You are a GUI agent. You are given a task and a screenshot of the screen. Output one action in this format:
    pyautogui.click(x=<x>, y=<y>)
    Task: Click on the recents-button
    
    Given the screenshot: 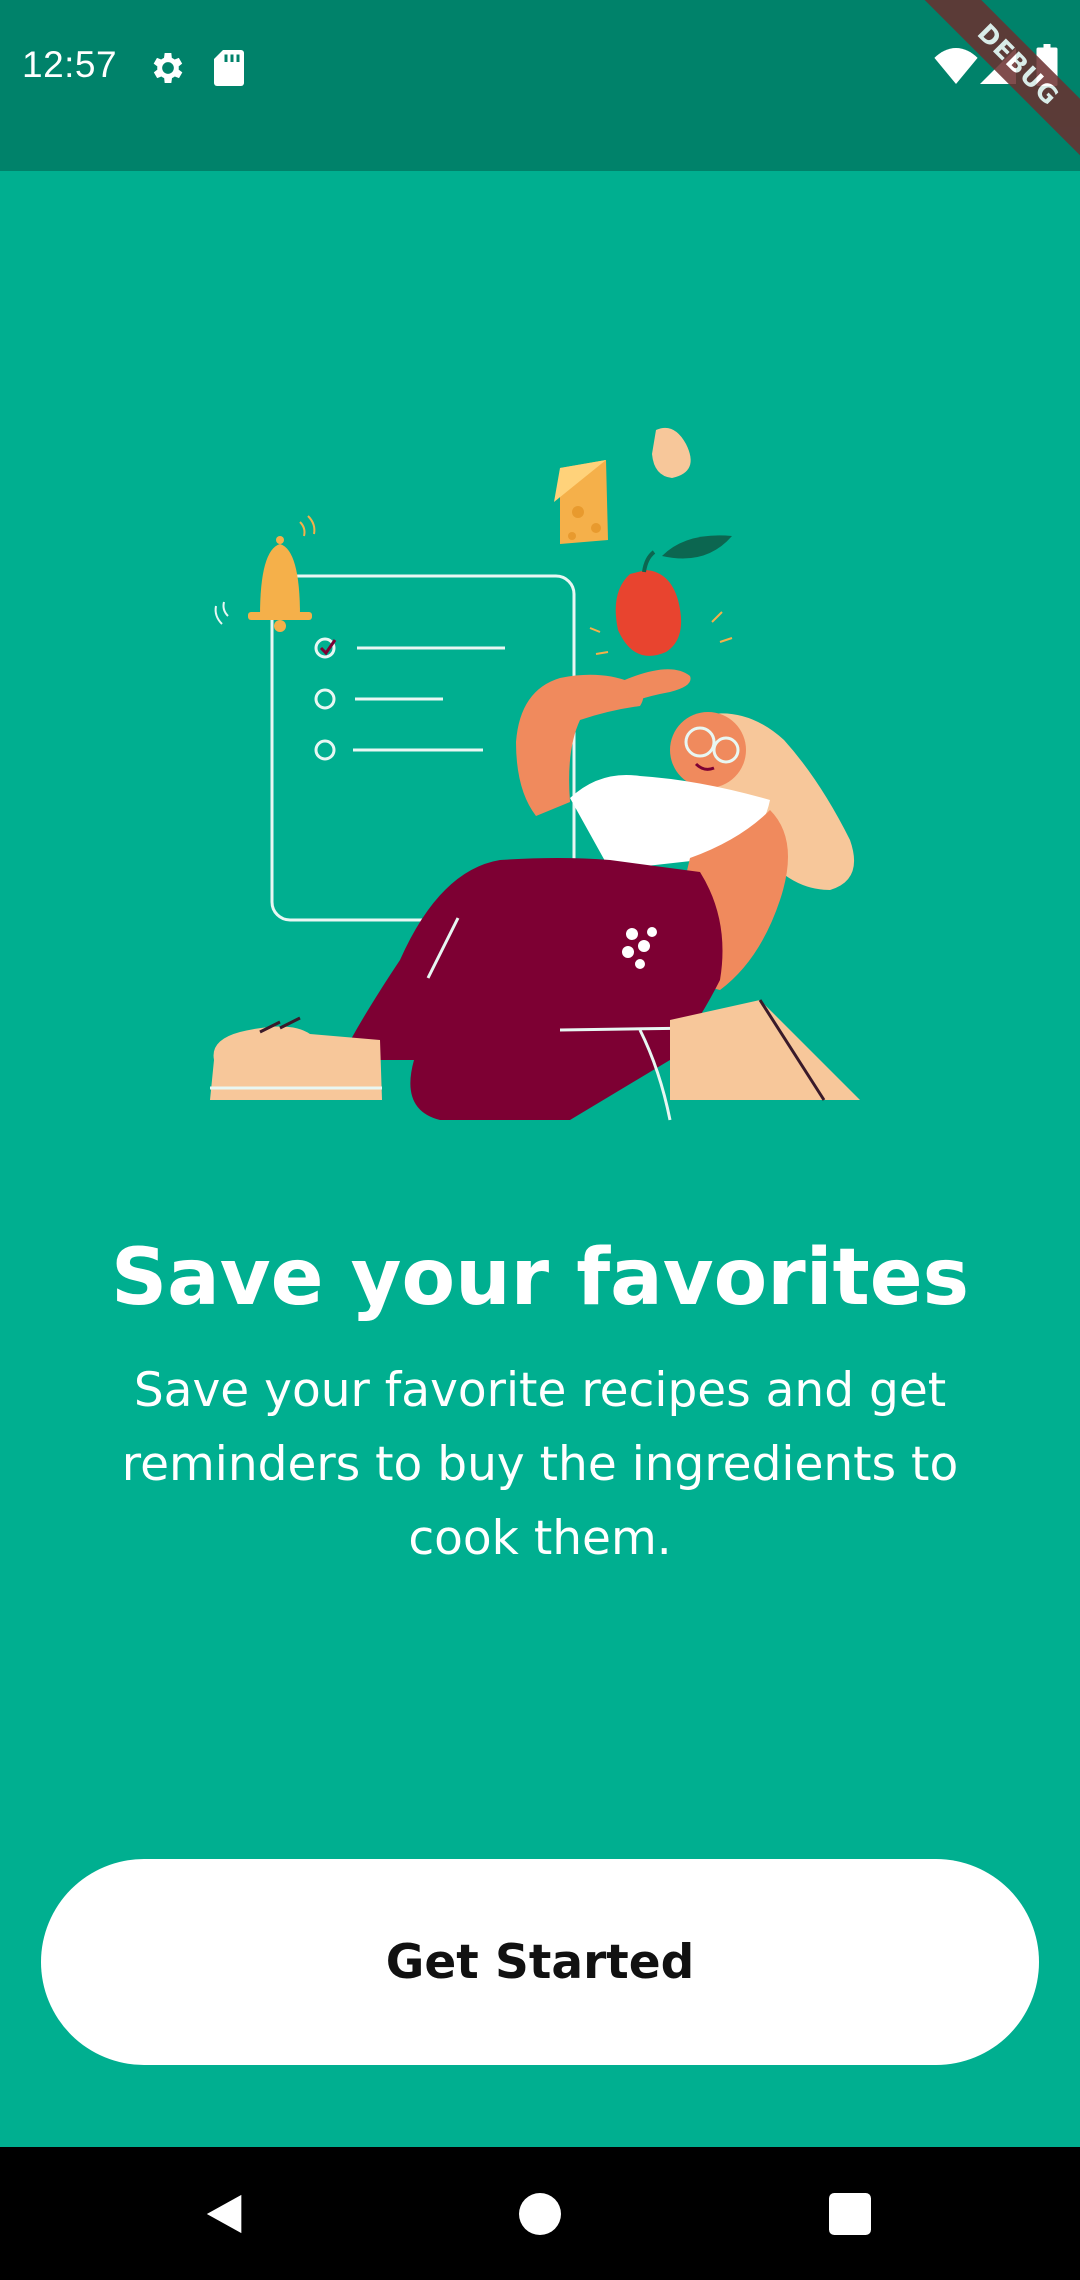 What is the action you would take?
    pyautogui.click(x=850, y=2213)
    